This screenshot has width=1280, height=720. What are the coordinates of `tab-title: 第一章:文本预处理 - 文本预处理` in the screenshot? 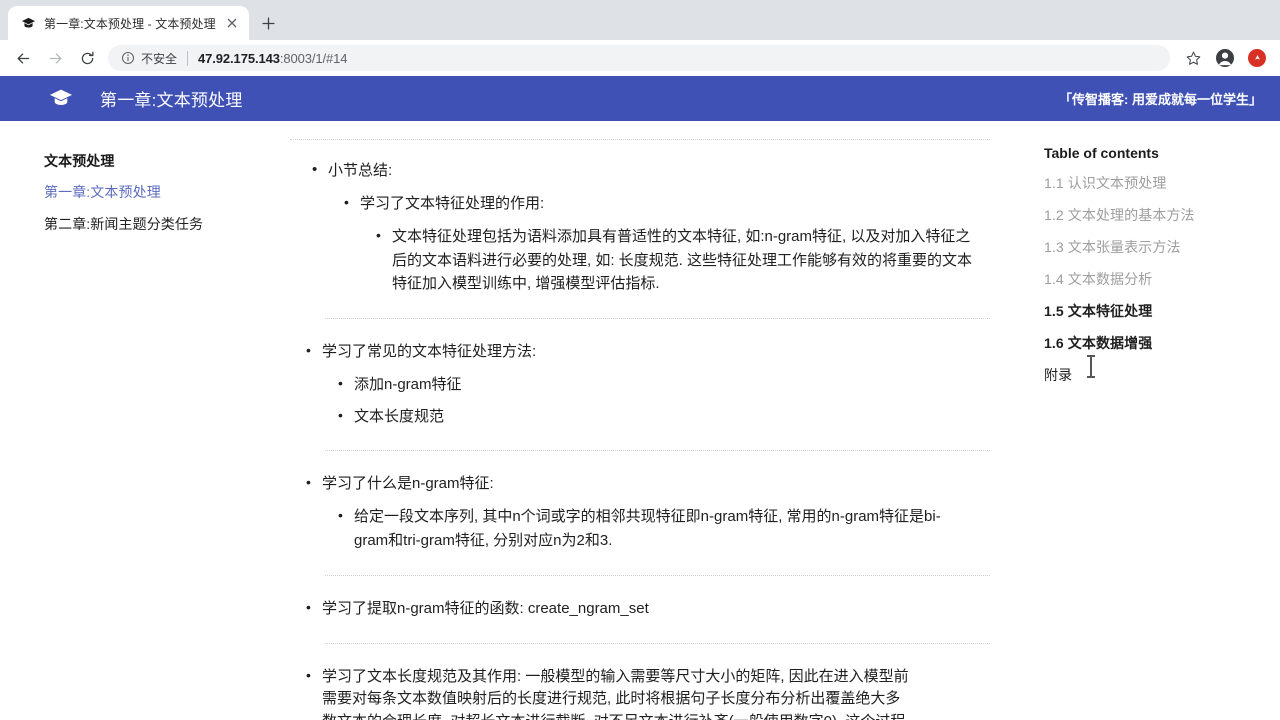 It's located at (130, 23).